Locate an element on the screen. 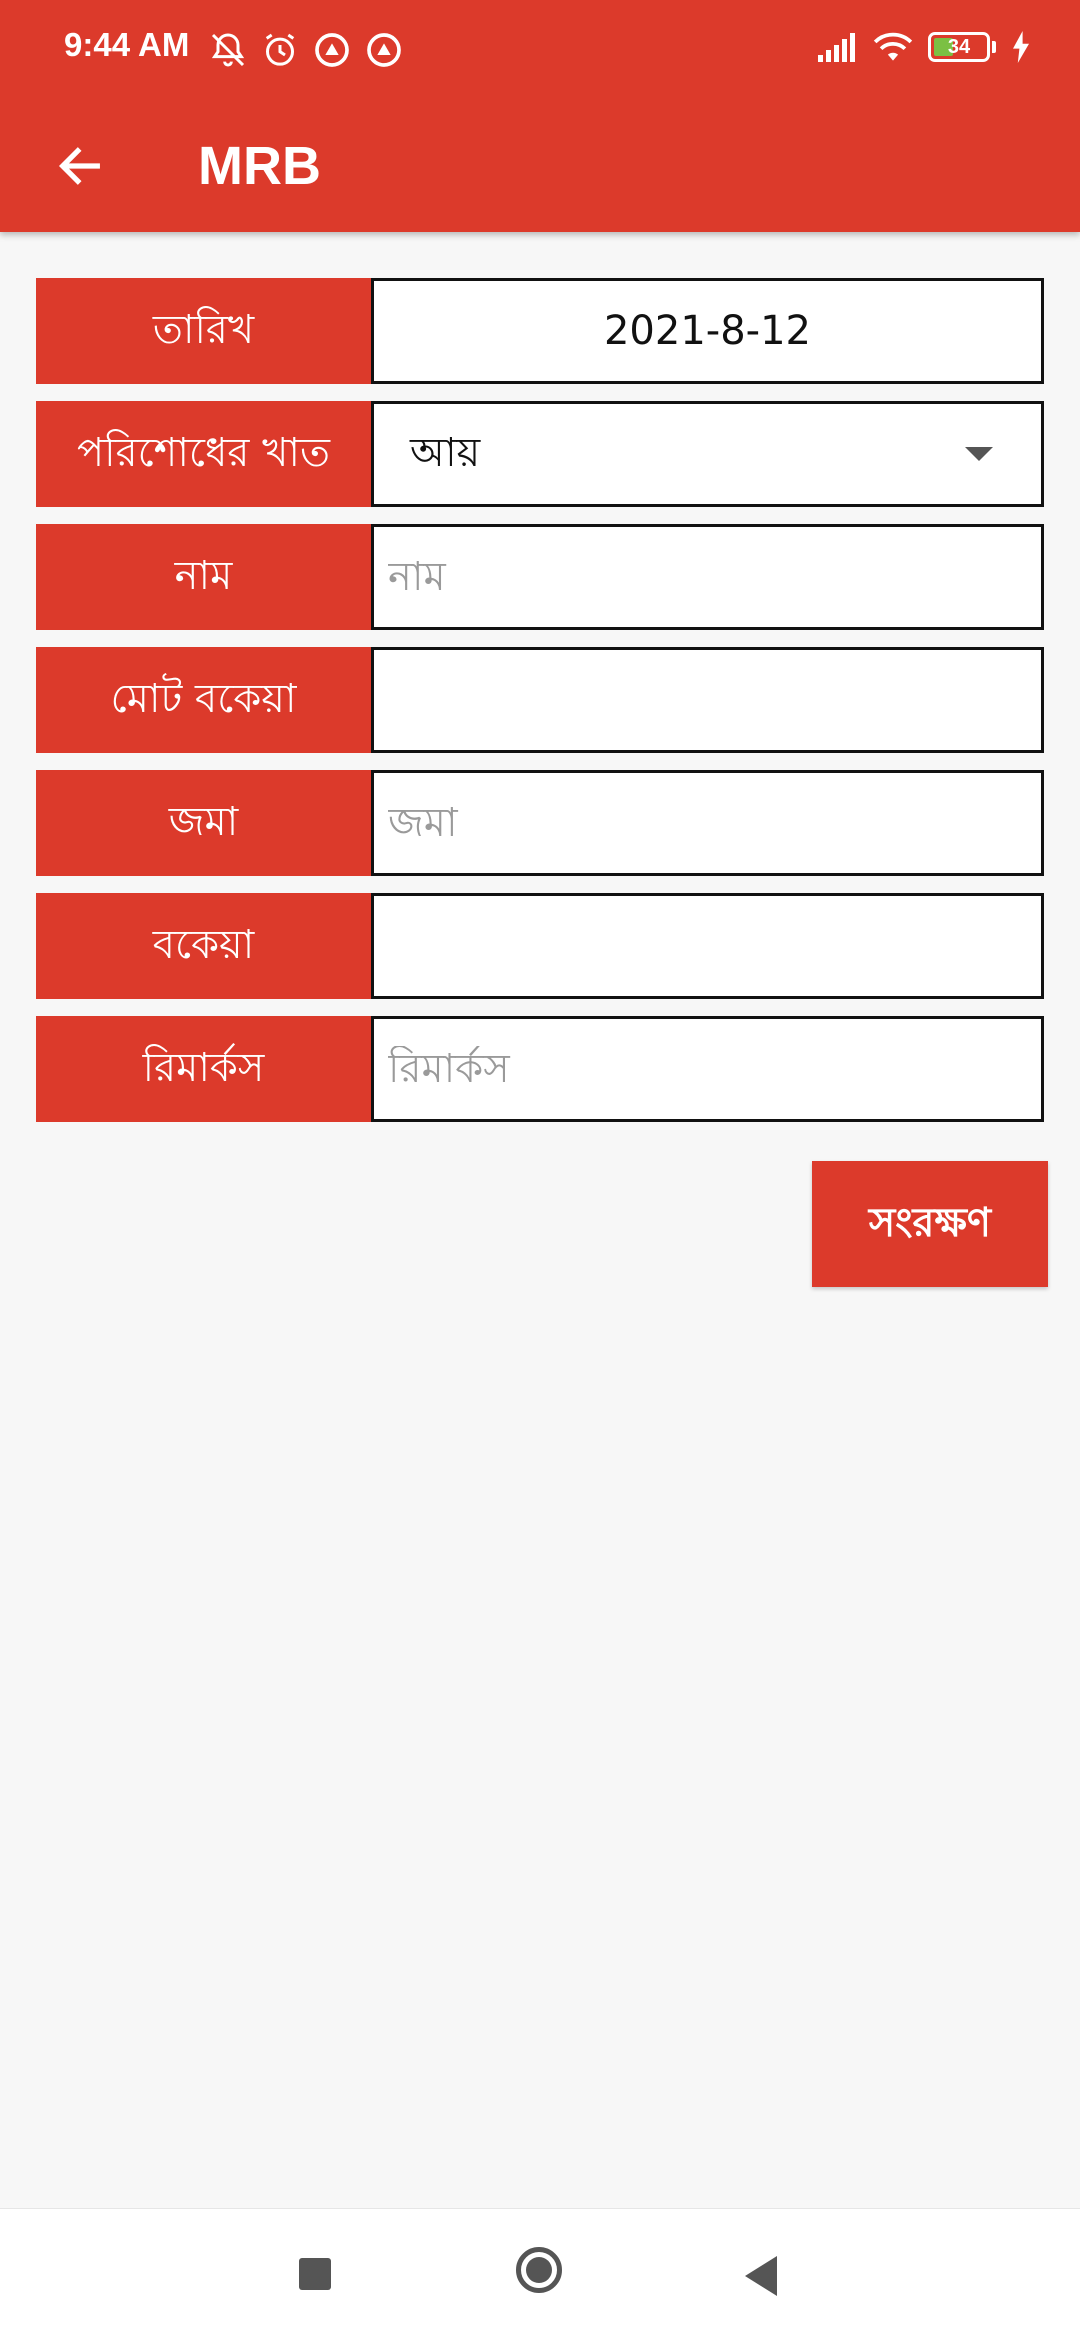 This screenshot has height=2341, width=1080. home-dot is located at coordinates (539, 2270).